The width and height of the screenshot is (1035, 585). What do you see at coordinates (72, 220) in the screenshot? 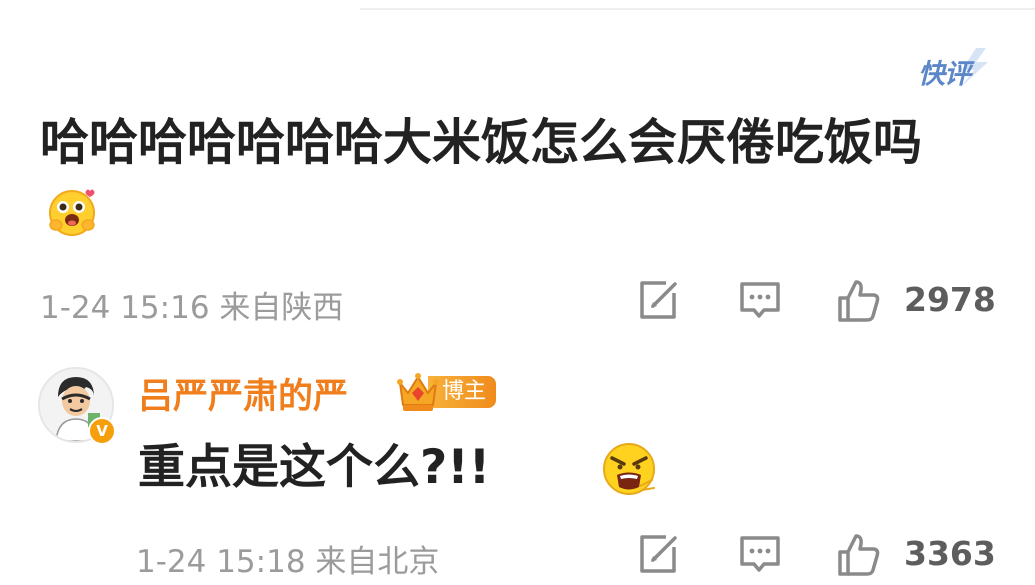
I see `laughing-face-emoji` at bounding box center [72, 220].